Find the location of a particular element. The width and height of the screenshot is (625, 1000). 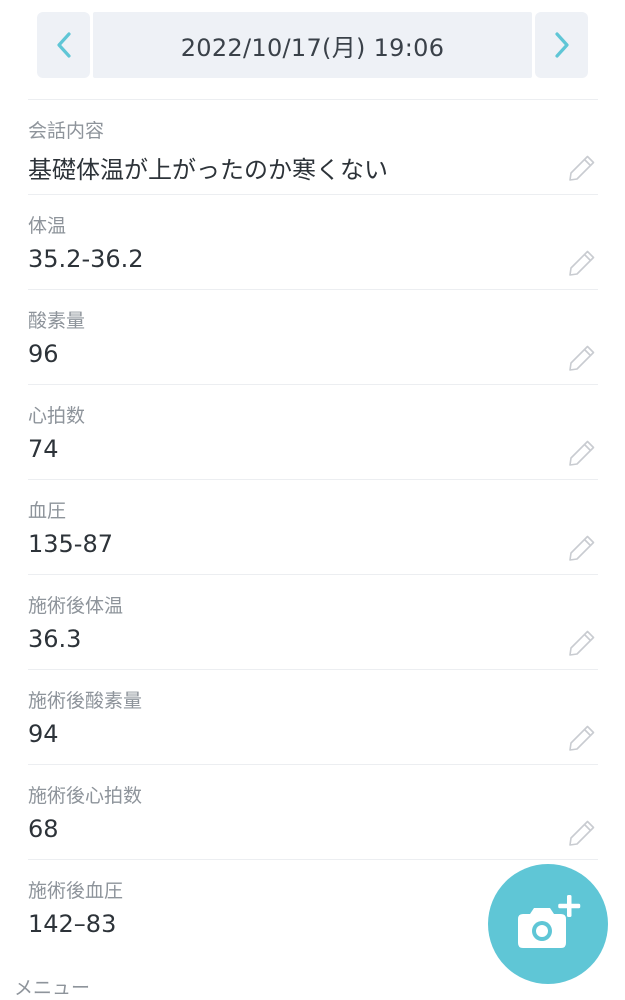

field-value: 142–83 is located at coordinates (72, 924).